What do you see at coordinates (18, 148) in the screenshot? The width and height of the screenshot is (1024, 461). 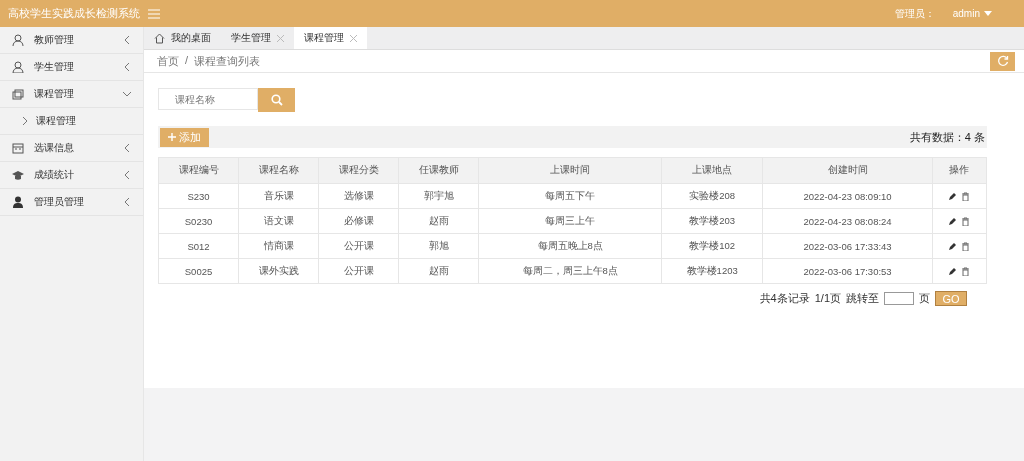 I see `calendar-icon` at bounding box center [18, 148].